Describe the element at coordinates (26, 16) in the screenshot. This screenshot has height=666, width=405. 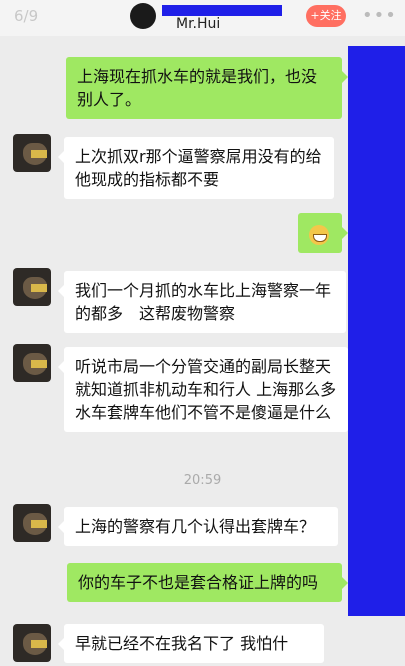
I see `image-counter: 6/9` at that location.